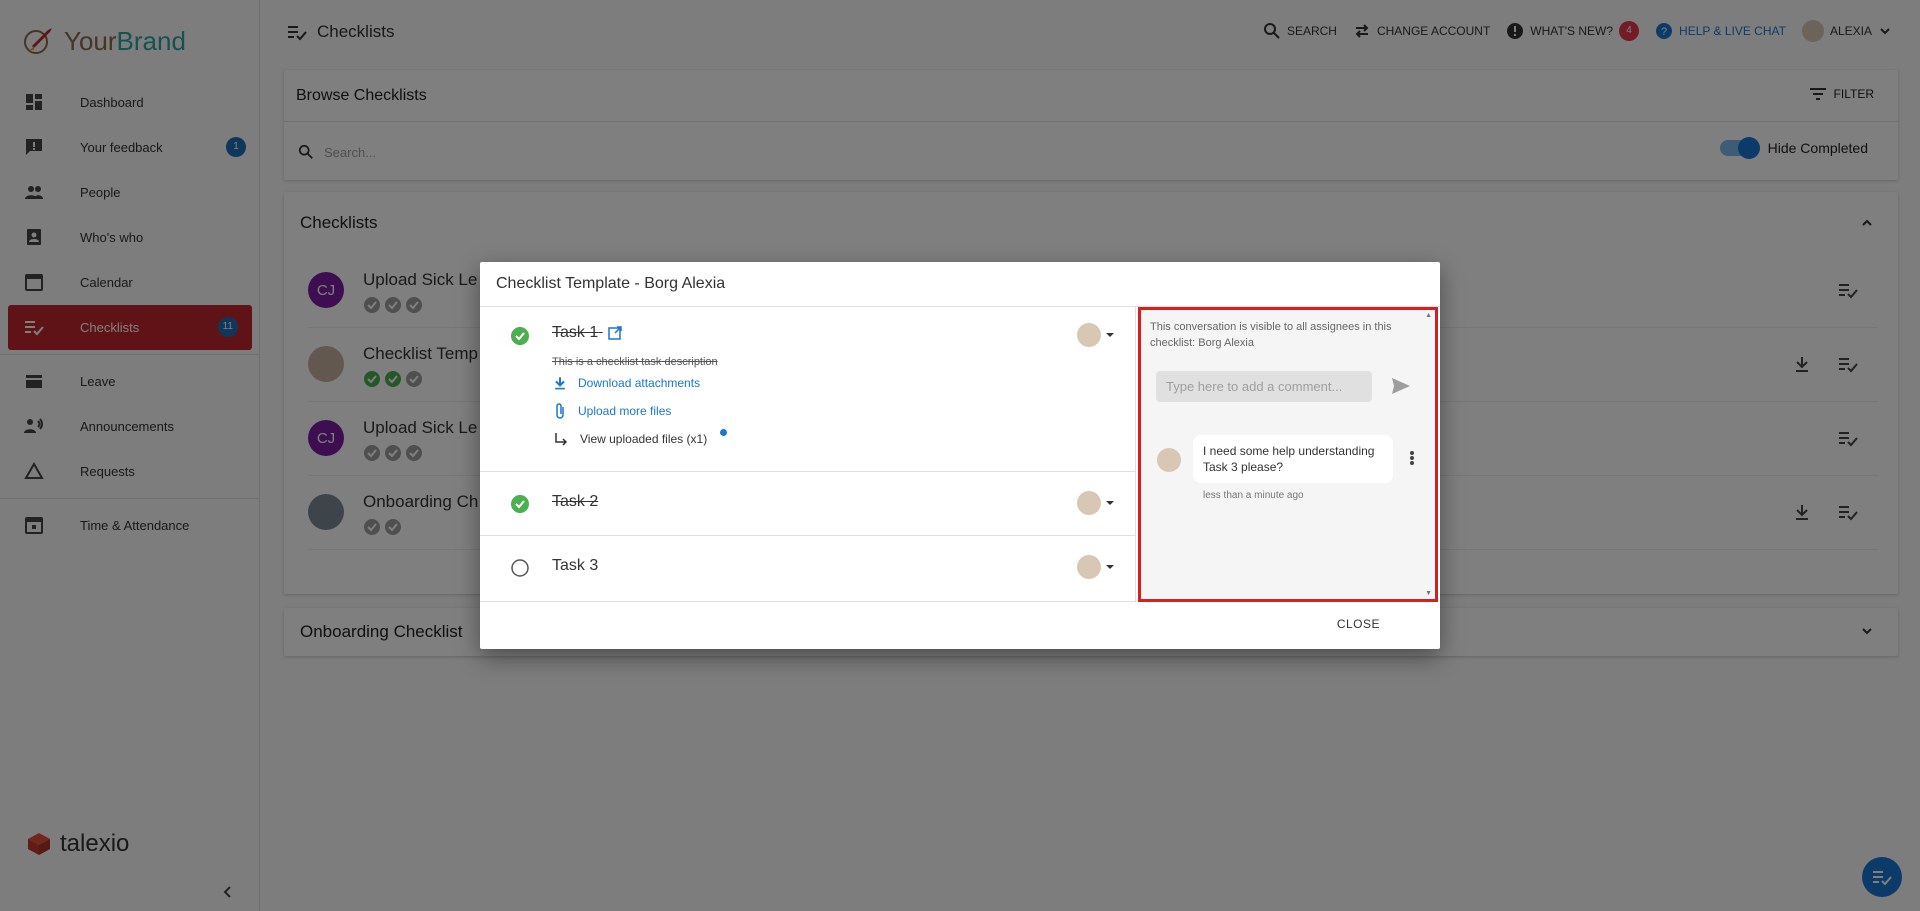 Image resolution: width=1920 pixels, height=911 pixels. What do you see at coordinates (1428, 315) in the screenshot?
I see `scroll-up-arrow: ▲` at bounding box center [1428, 315].